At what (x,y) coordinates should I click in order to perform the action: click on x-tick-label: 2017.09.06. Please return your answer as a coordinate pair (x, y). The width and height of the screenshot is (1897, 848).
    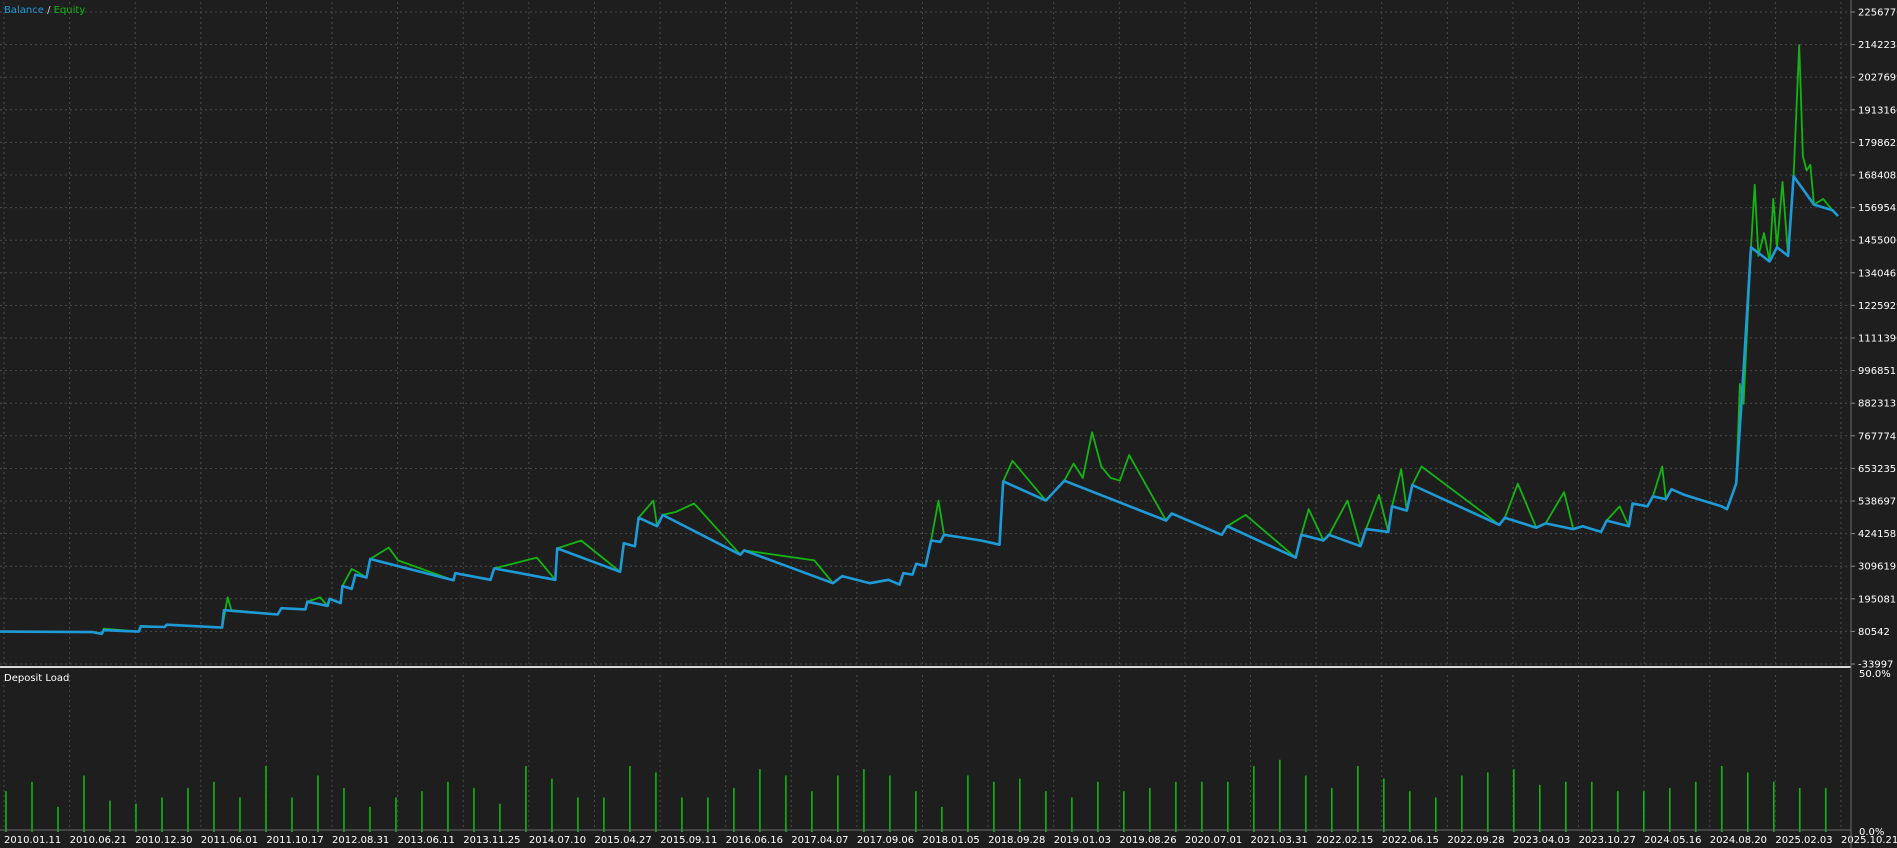
    Looking at the image, I should click on (885, 840).